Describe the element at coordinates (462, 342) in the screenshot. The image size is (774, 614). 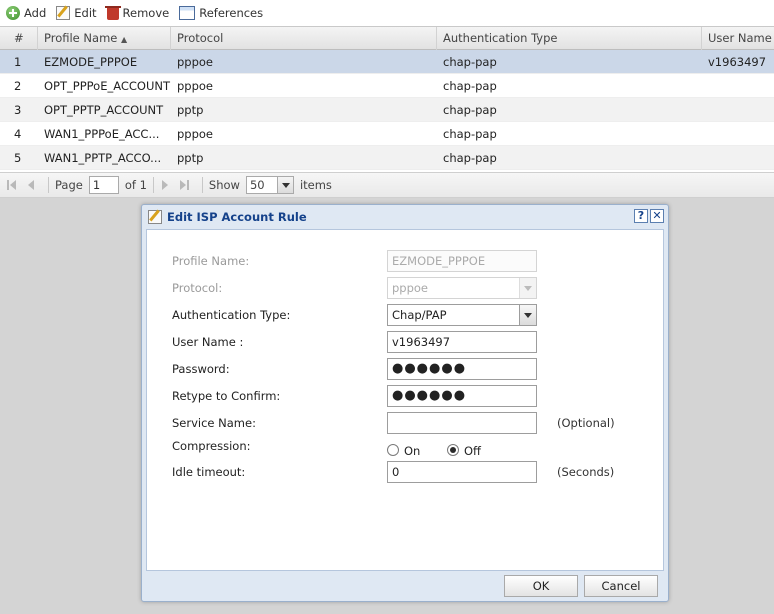
I see `user-name-input: v1963497` at that location.